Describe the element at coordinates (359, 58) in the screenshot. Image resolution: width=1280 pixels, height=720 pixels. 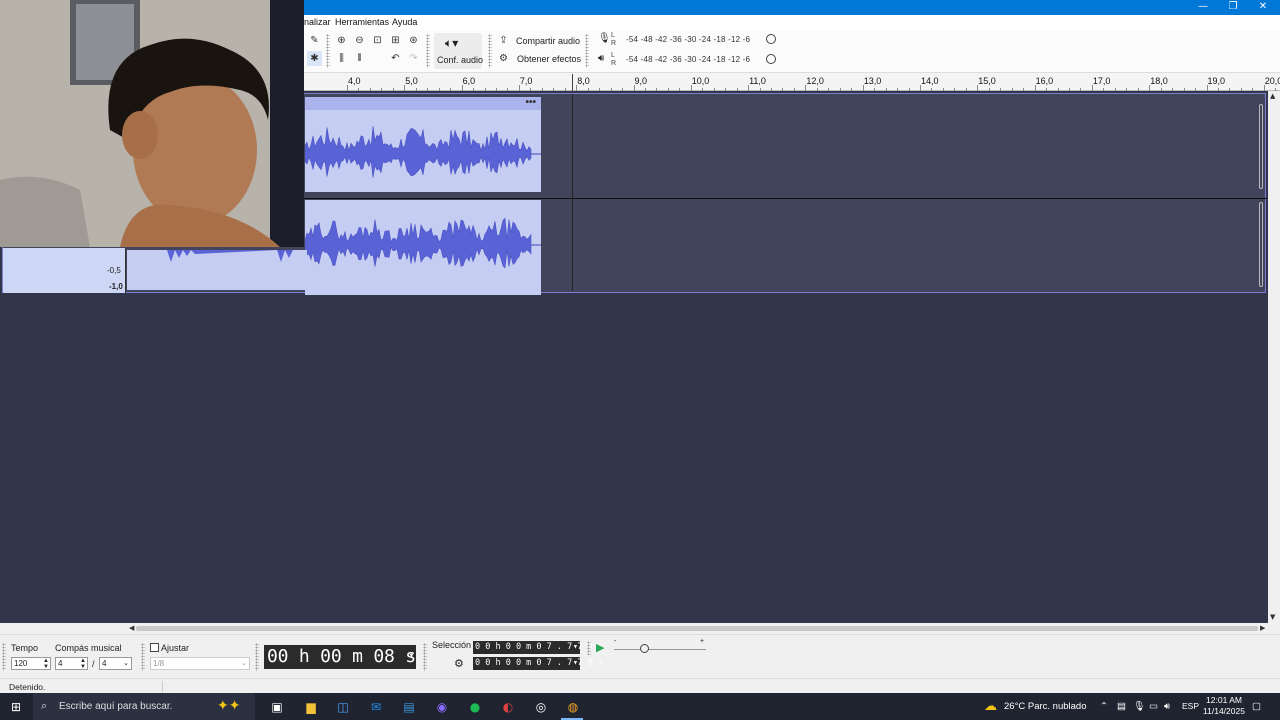
I see `silence-icon: ⫴` at that location.